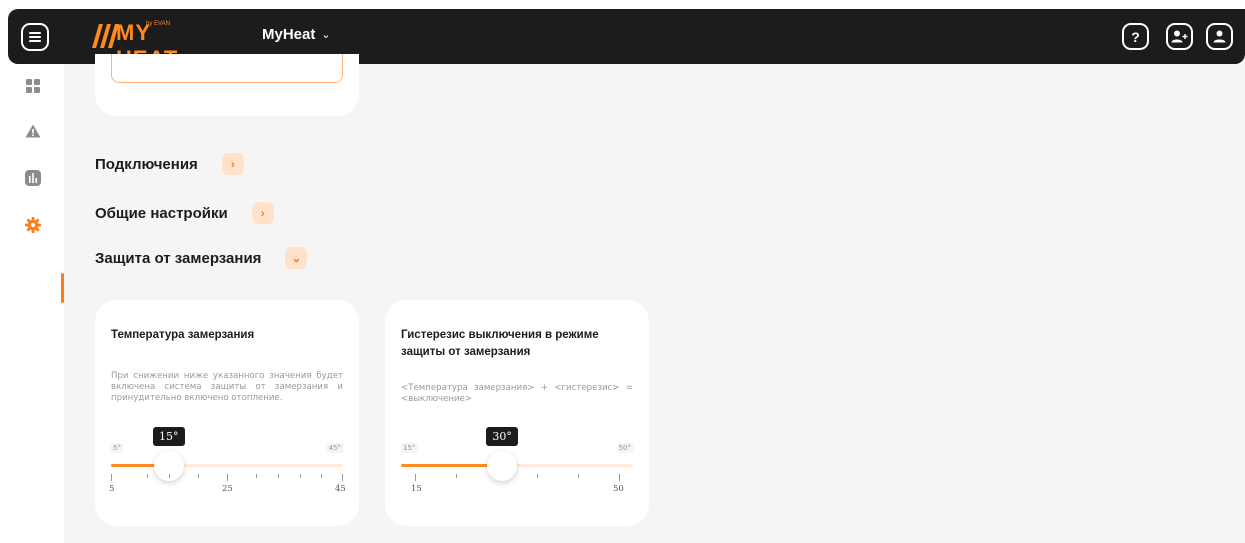 The height and width of the screenshot is (543, 1245). Describe the element at coordinates (416, 489) in the screenshot. I see `slider-tick-label: 15` at that location.